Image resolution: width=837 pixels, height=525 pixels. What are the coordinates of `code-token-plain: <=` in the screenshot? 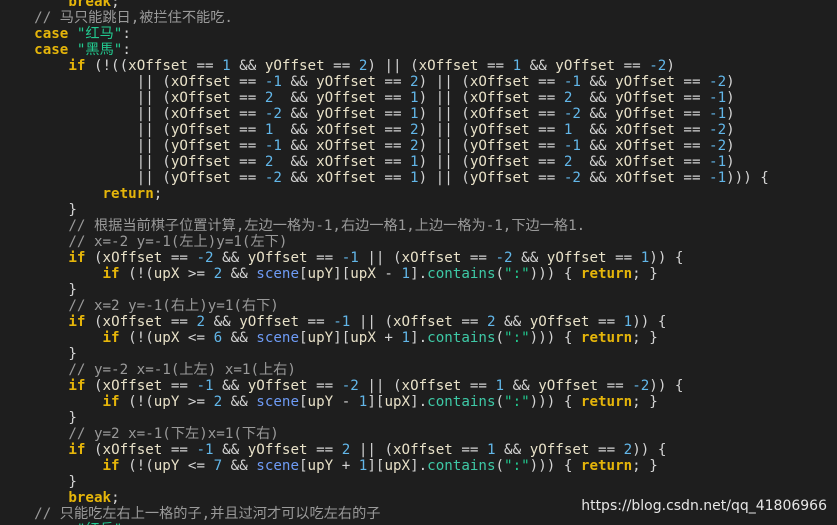 It's located at (196, 338).